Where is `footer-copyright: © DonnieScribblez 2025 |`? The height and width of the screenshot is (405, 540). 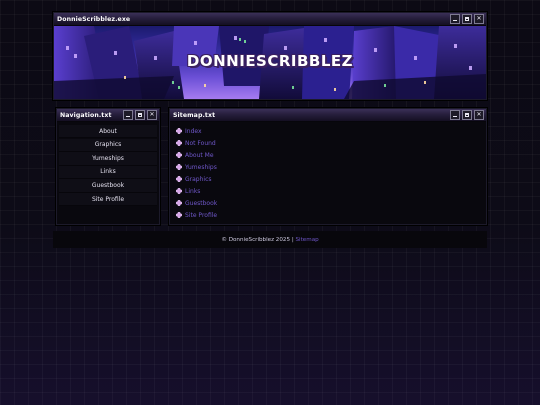 footer-copyright: © DonnieScribblez 2025 | is located at coordinates (257, 239).